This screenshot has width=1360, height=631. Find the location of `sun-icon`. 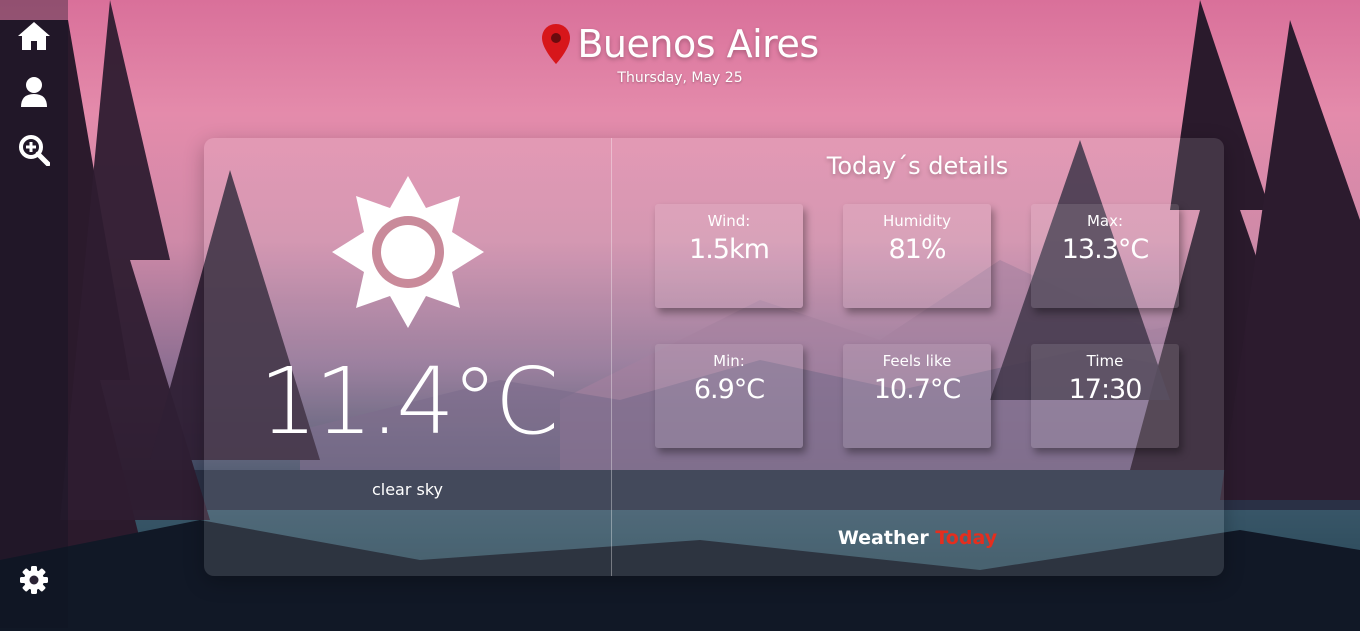

sun-icon is located at coordinates (408, 252).